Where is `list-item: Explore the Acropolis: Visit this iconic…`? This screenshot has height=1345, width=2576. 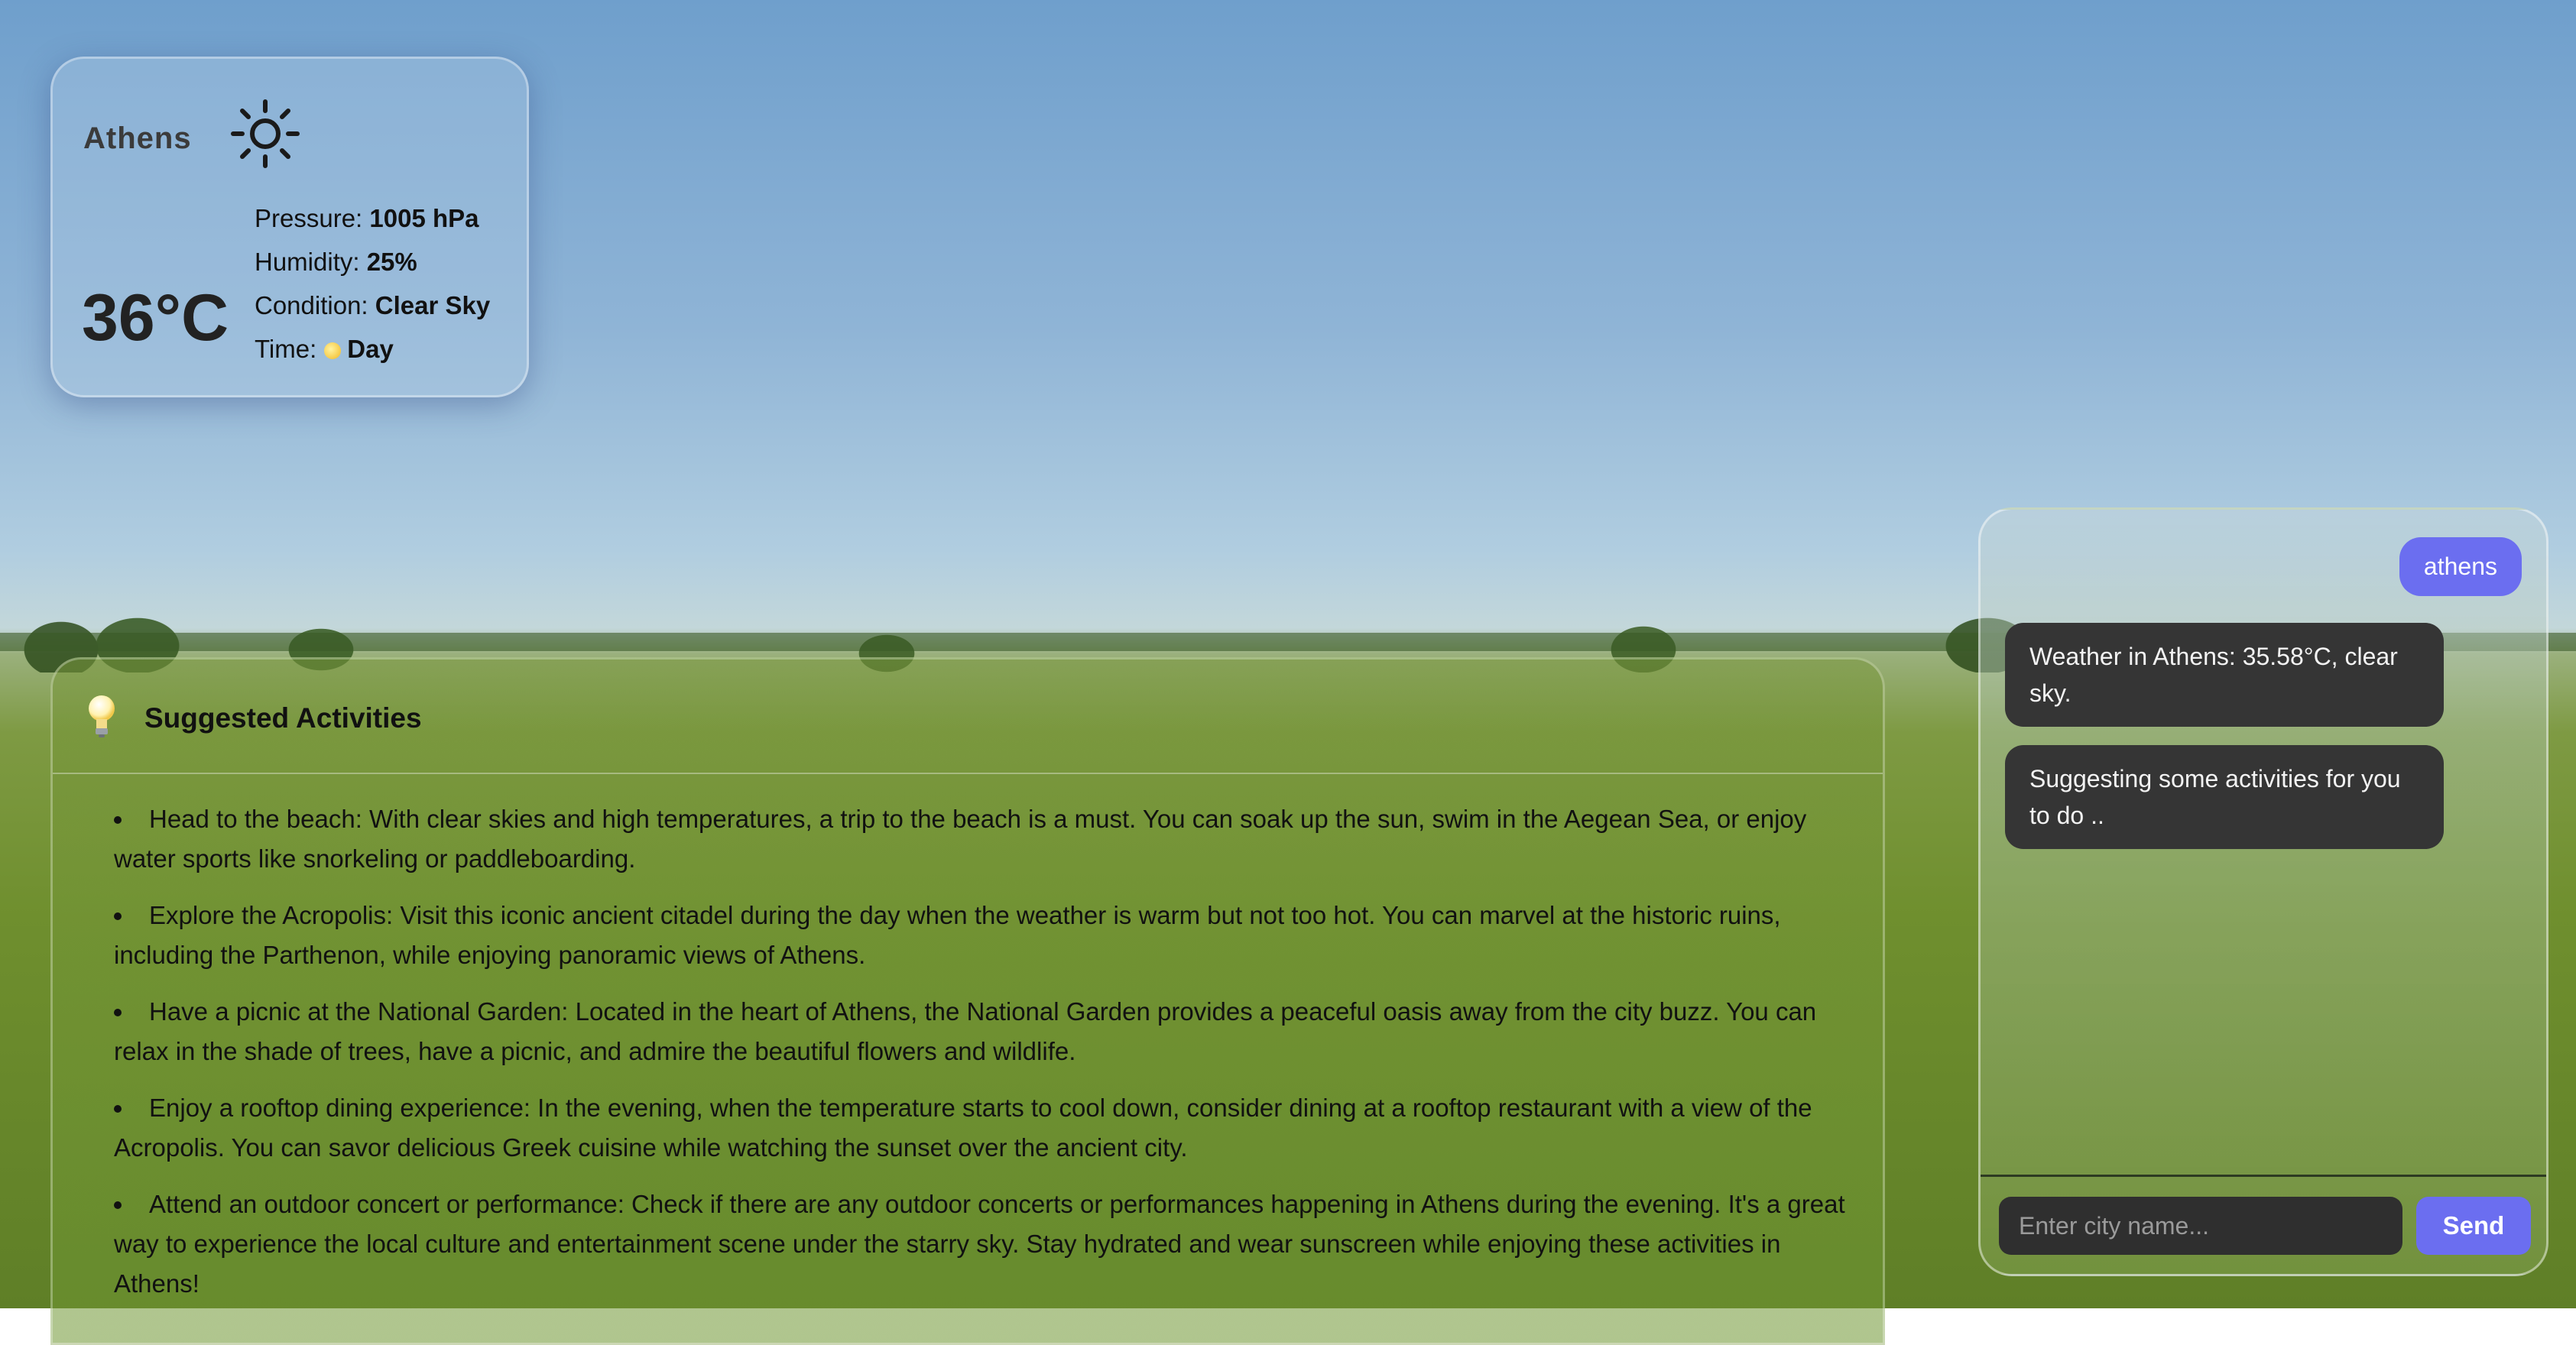 list-item: Explore the Acropolis: Visit this iconic… is located at coordinates (985, 935).